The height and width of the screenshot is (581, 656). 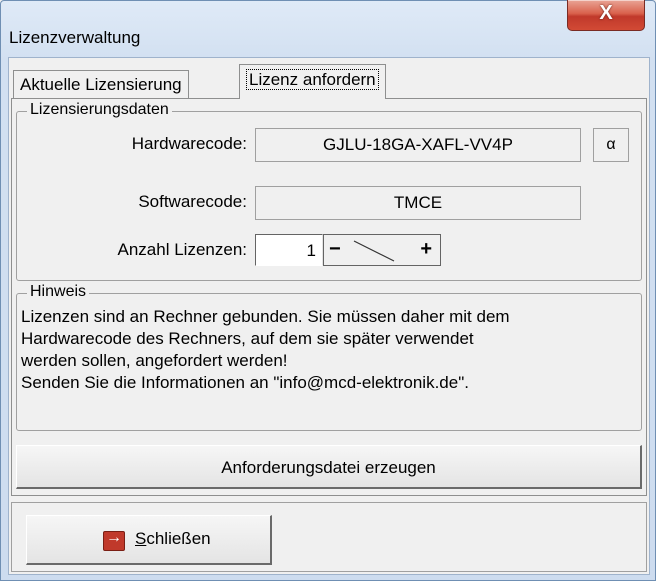 I want to click on tab-label: Lizenz anfordern, so click(x=312, y=79).